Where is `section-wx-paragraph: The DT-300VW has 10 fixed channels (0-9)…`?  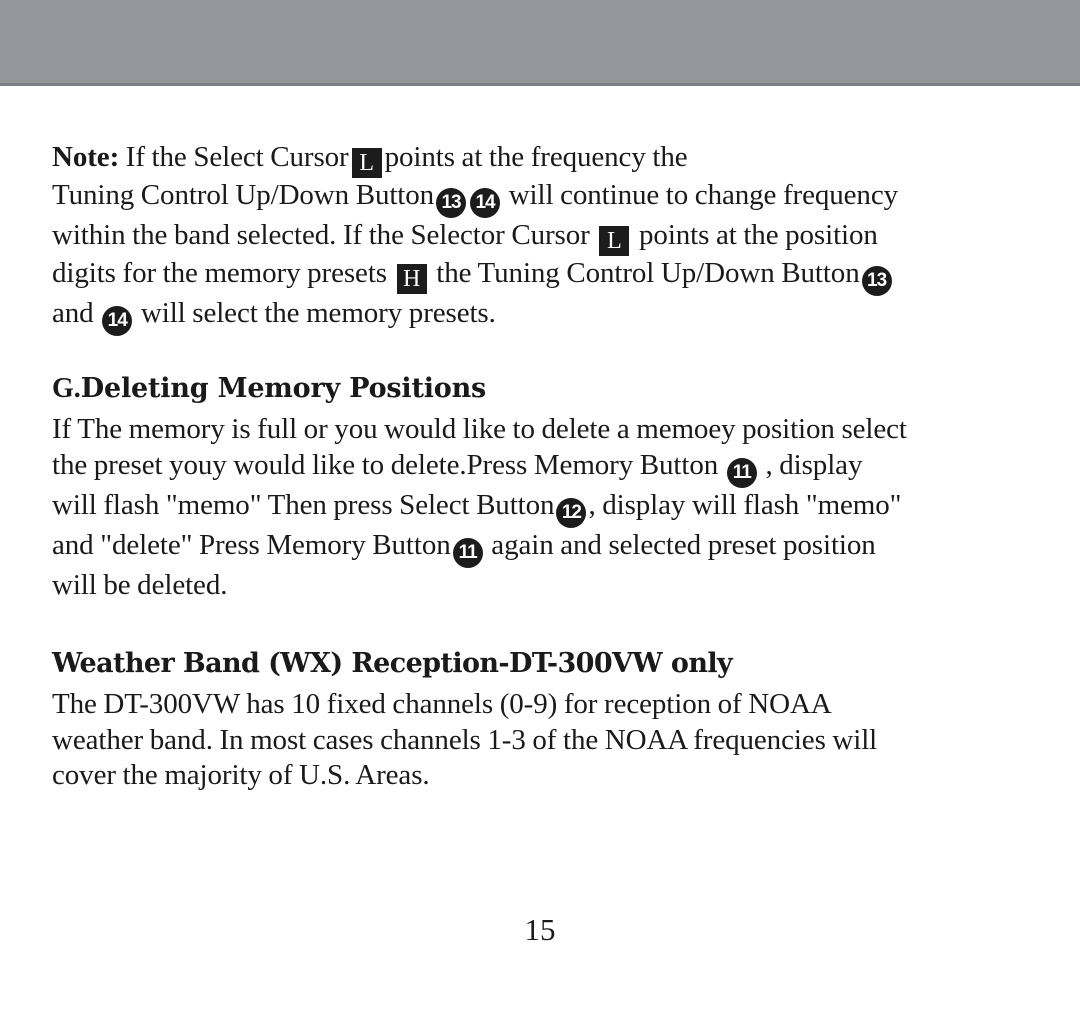 section-wx-paragraph: The DT-300VW has 10 fixed channels (0-9)… is located at coordinates (546, 740).